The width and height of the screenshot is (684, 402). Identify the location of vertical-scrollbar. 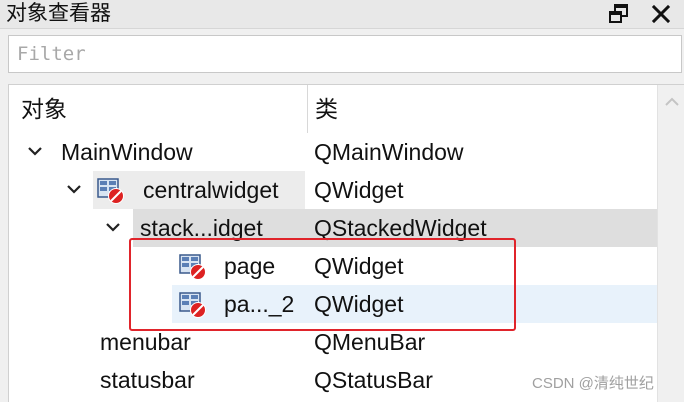
(670, 243).